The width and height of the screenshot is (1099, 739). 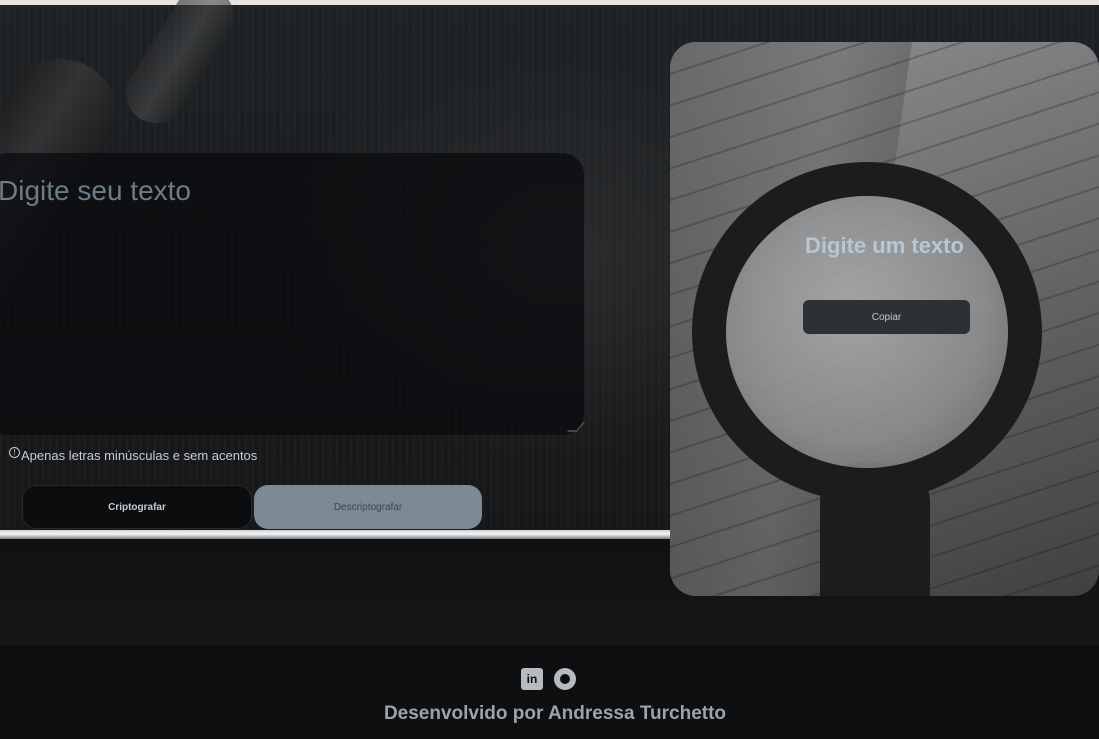 I want to click on top-border, so click(x=549, y=2).